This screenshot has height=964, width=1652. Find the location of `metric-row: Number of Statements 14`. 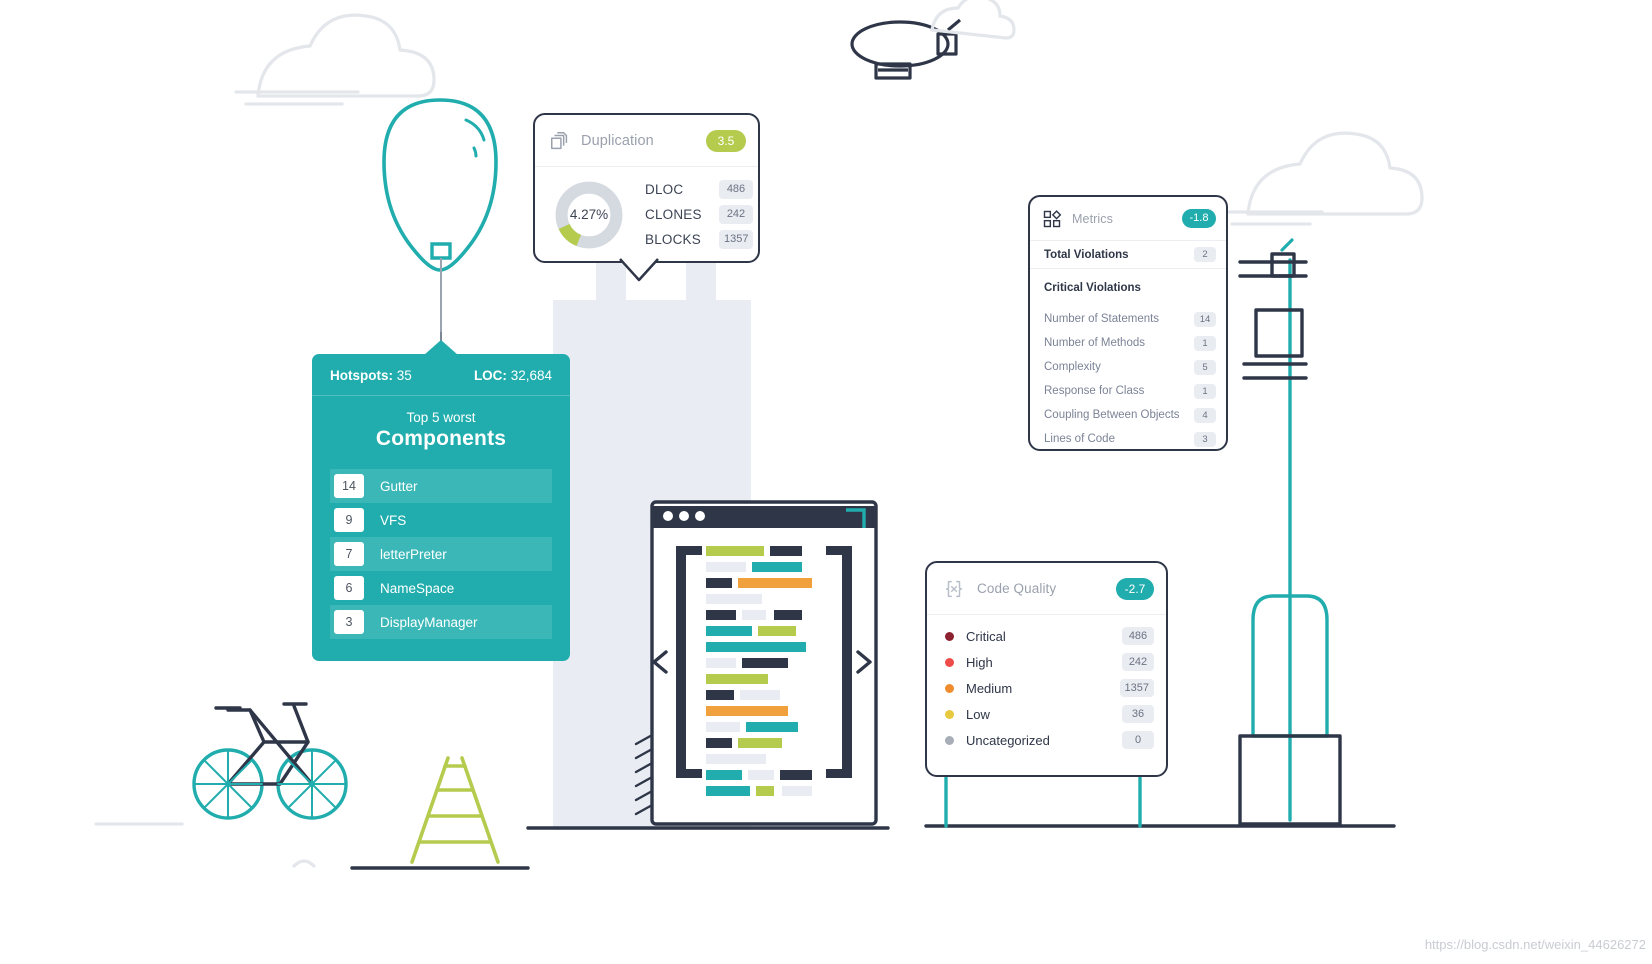

metric-row: Number of Statements 14 is located at coordinates (1128, 319).